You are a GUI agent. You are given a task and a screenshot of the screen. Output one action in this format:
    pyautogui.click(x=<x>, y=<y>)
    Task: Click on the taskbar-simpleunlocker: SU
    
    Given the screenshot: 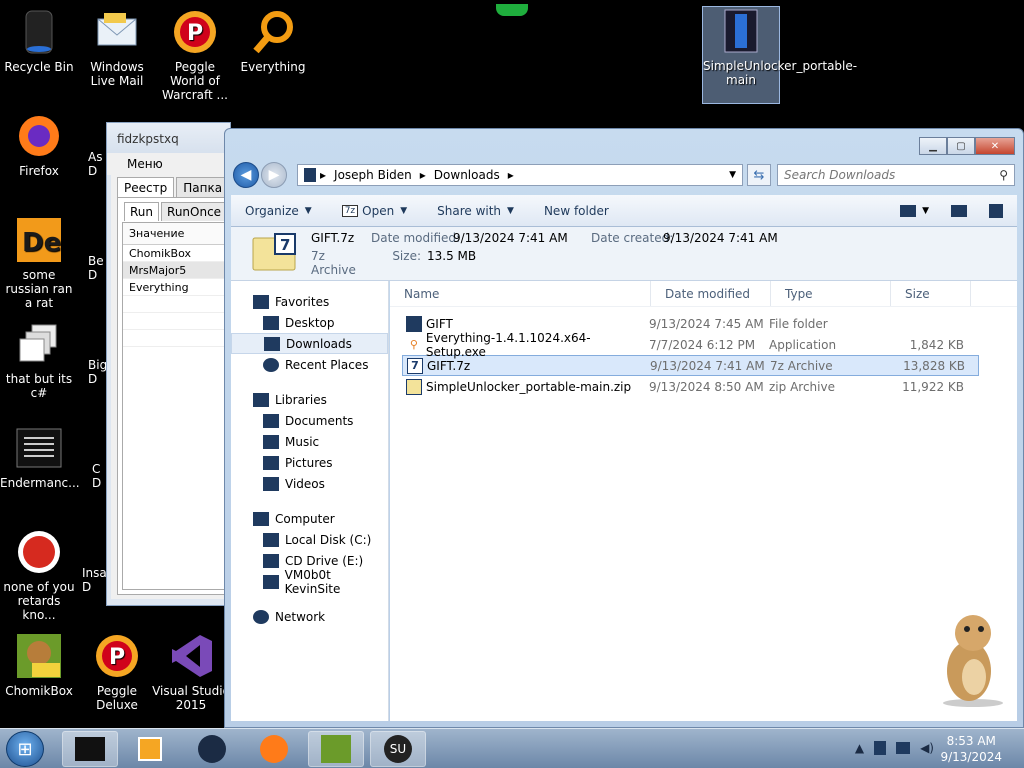 What is the action you would take?
    pyautogui.click(x=398, y=749)
    